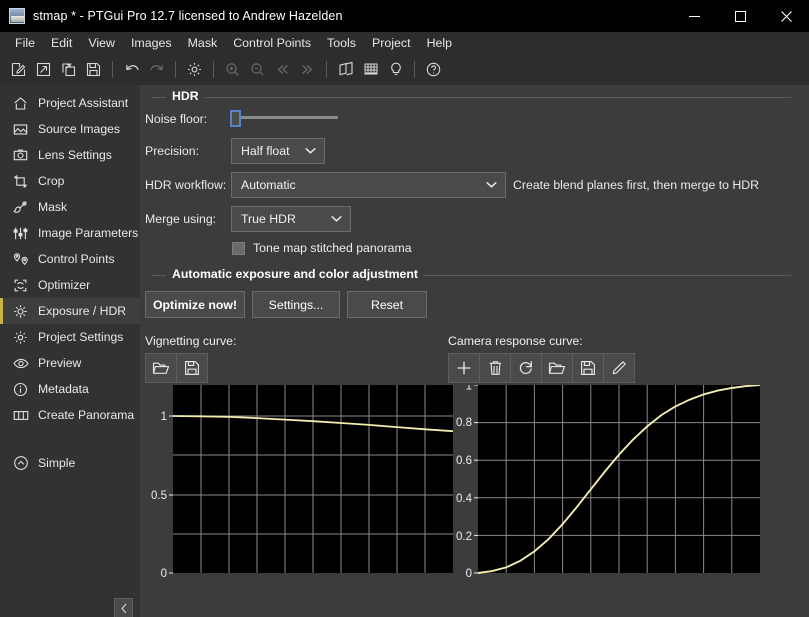 Image resolution: width=809 pixels, height=617 pixels. Describe the element at coordinates (345, 69) in the screenshot. I see `panorama-editor-icon` at that location.